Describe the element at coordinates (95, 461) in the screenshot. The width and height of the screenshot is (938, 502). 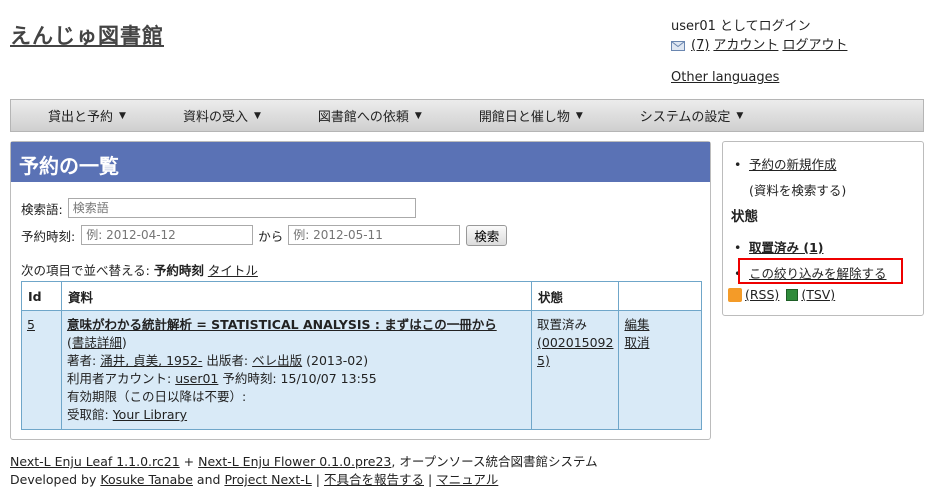
I see `enju-leaf-link: Next-L Enju Leaf 1.1.0.rc21` at that location.